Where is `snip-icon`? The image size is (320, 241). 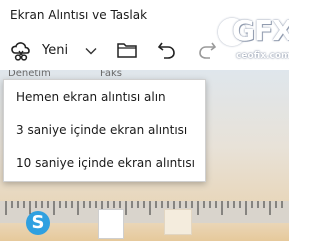
snip-icon is located at coordinates (20, 51).